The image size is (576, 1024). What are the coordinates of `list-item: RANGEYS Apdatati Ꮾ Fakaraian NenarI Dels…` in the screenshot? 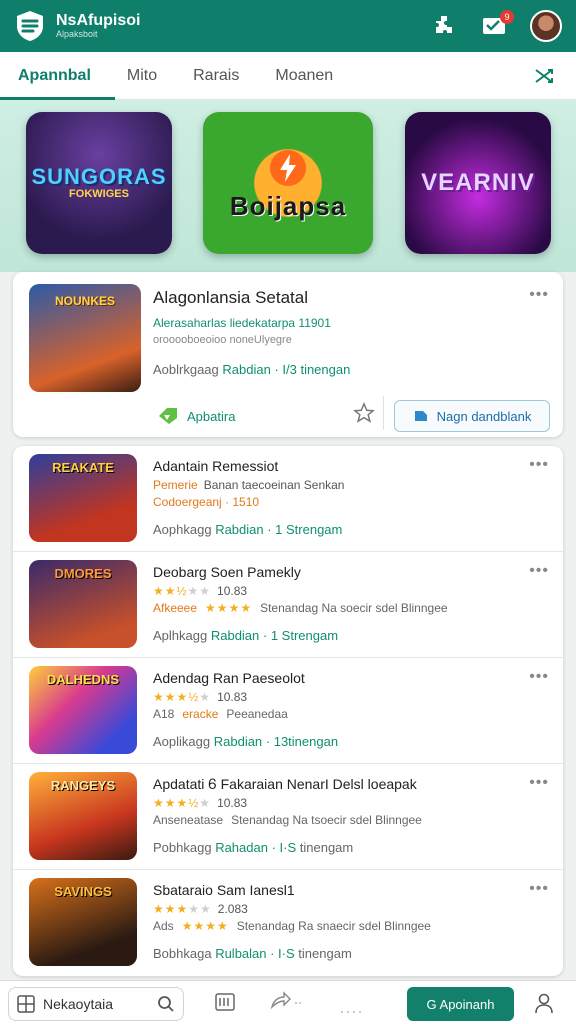 It's located at (288, 817).